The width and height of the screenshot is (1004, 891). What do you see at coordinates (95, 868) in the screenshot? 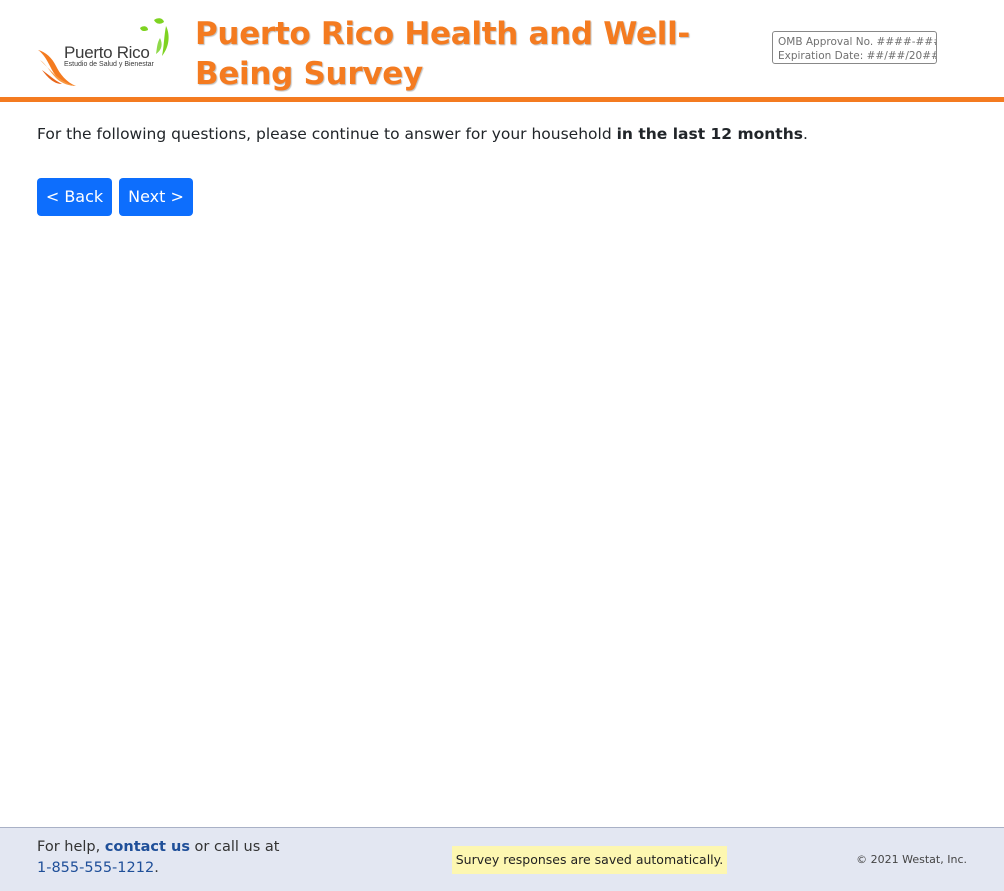
I see `phone-link: 1-855-555-1212` at bounding box center [95, 868].